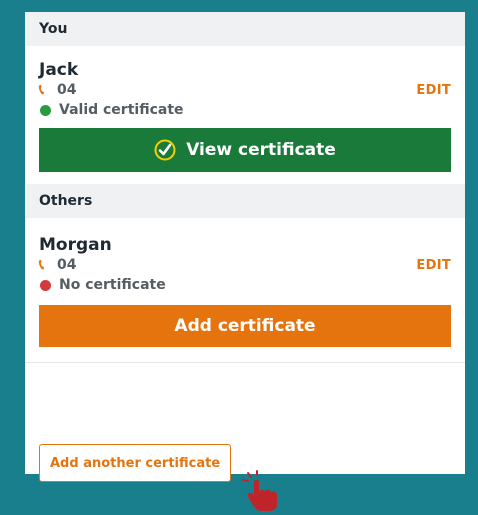 This screenshot has width=478, height=515. Describe the element at coordinates (112, 285) in the screenshot. I see `status-text: No certificate` at that location.